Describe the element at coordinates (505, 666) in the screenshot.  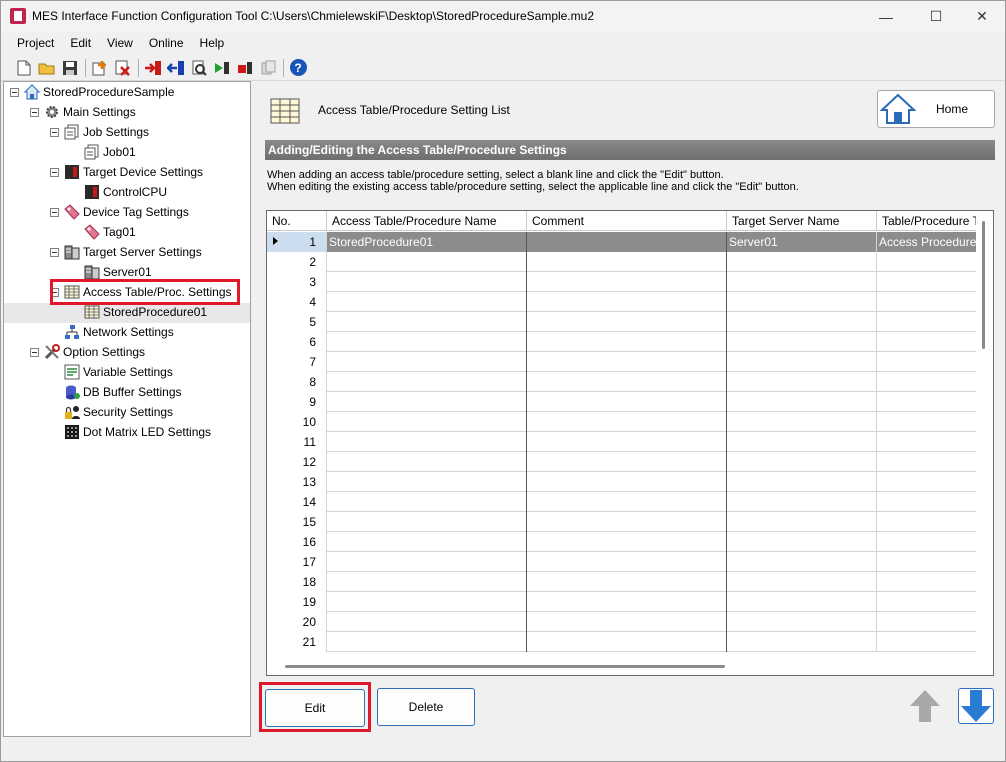
I see `horizontal-scroll-thumb` at that location.